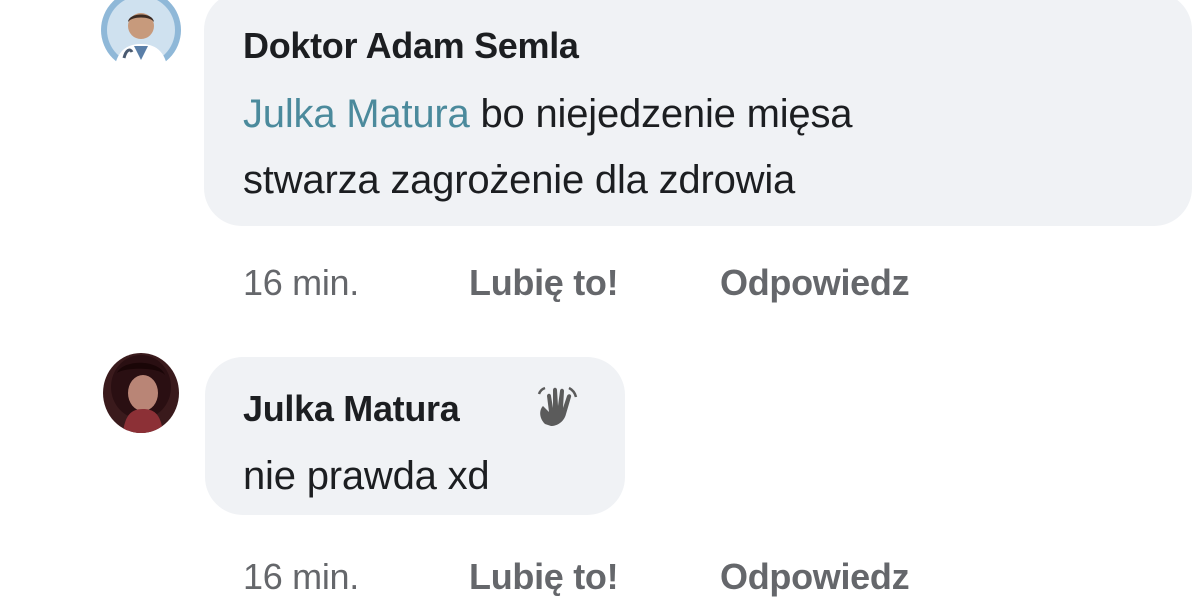 The width and height of the screenshot is (1201, 598). I want to click on comment-text: Julka Matura bo niejedzenie mięsa, so click(548, 114).